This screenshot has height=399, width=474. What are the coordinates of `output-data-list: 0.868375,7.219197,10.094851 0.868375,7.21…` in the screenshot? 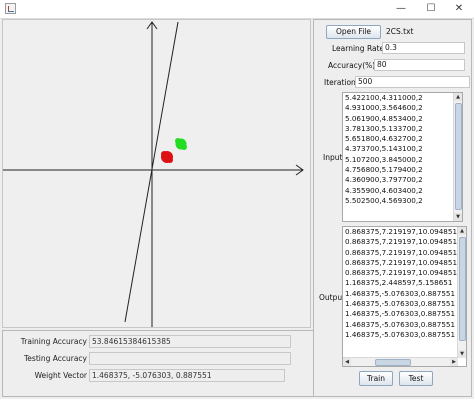 It's located at (404, 296).